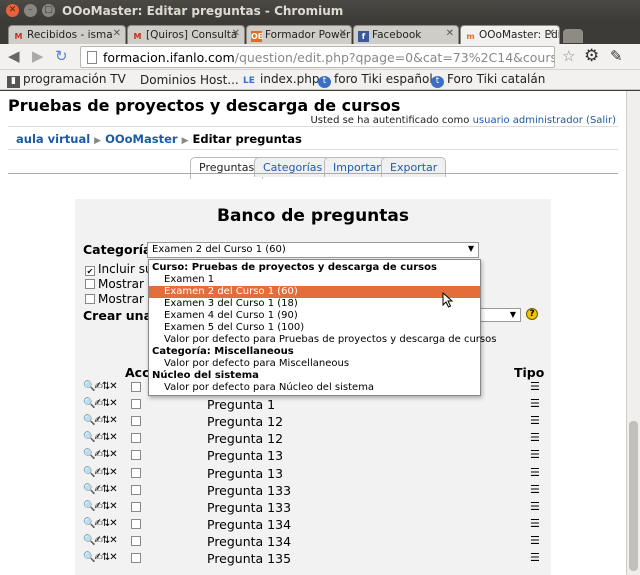  What do you see at coordinates (38, 56) in the screenshot?
I see `forward-icon: ▶` at bounding box center [38, 56].